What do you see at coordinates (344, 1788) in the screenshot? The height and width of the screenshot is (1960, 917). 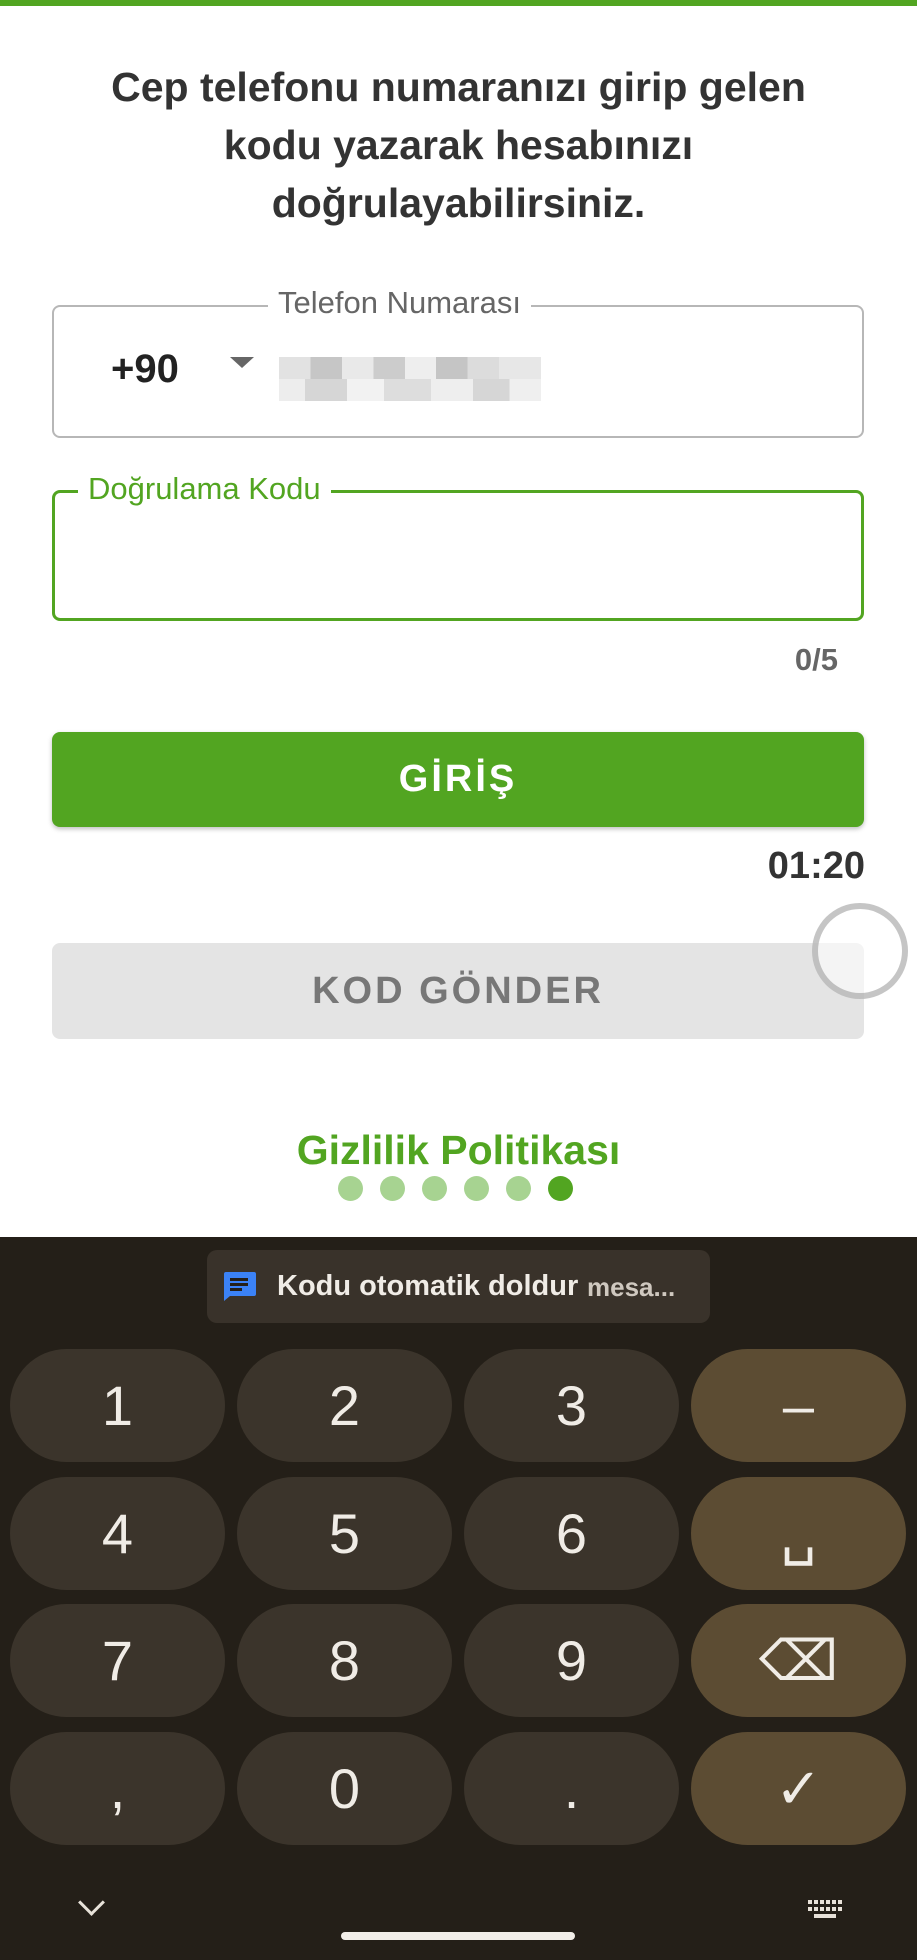 I see `key-0: 0` at bounding box center [344, 1788].